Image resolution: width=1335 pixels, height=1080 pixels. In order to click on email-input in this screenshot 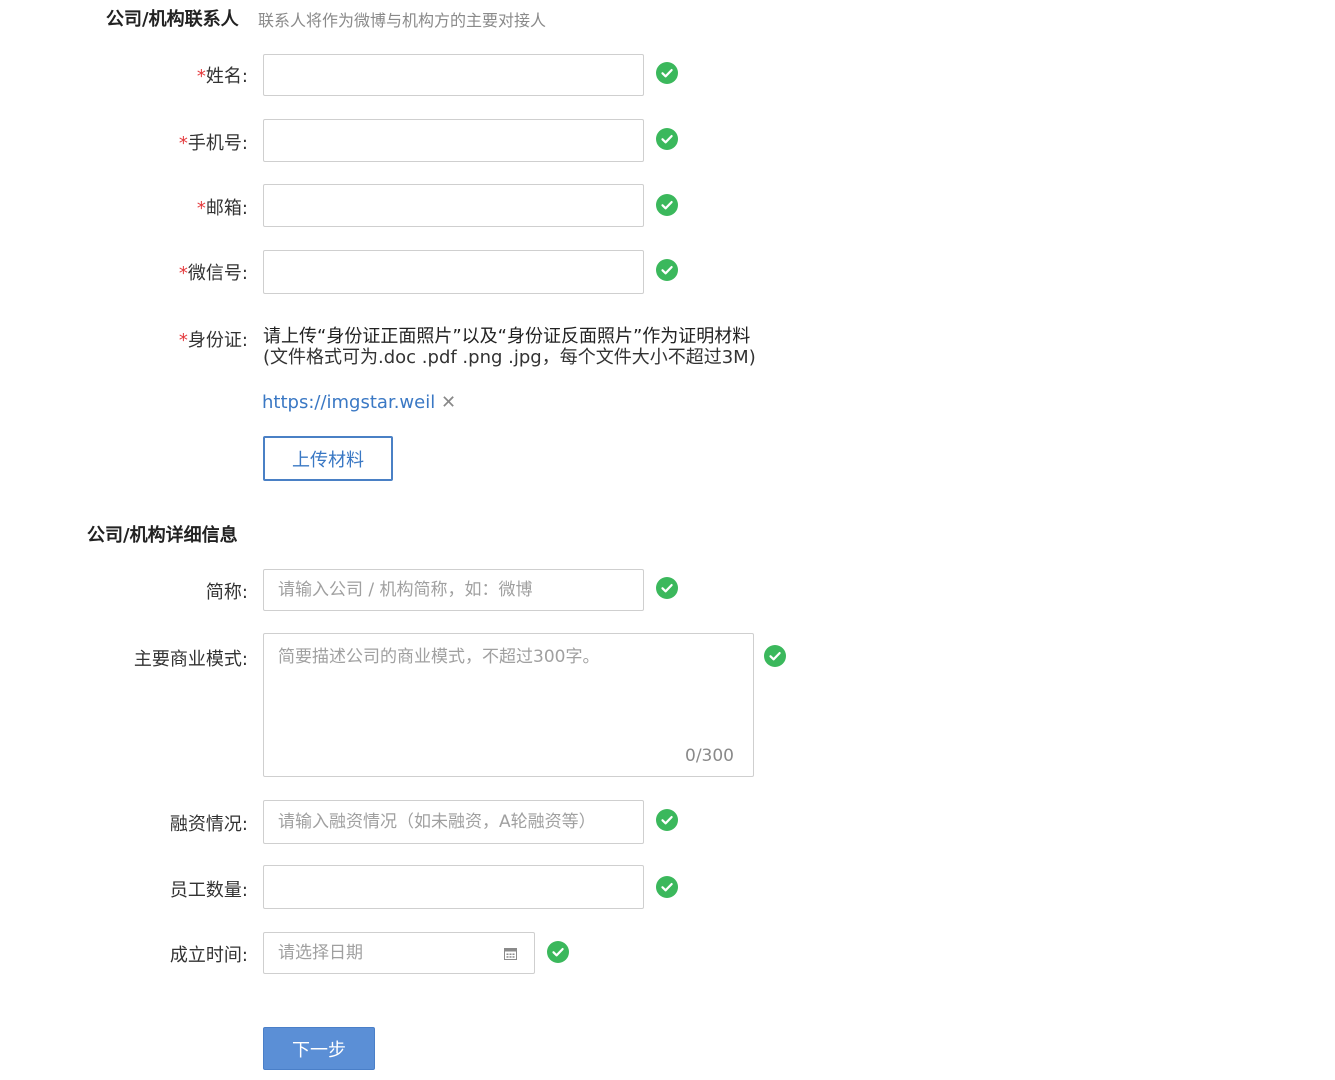, I will do `click(453, 205)`.